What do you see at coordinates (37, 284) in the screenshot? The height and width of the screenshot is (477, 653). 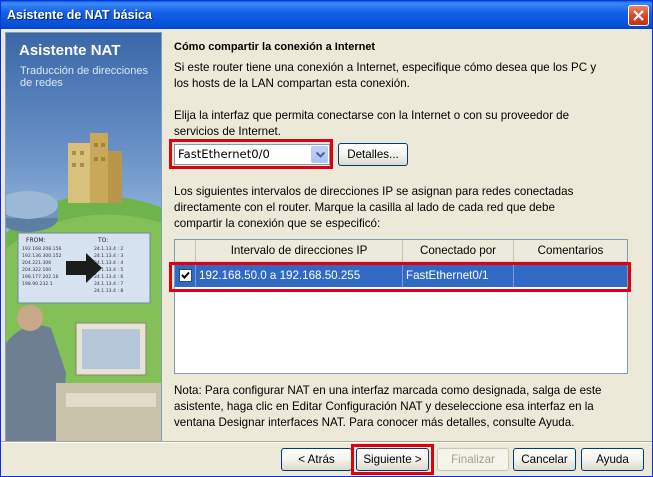 I see `art-from-6: 198.90.232.1` at bounding box center [37, 284].